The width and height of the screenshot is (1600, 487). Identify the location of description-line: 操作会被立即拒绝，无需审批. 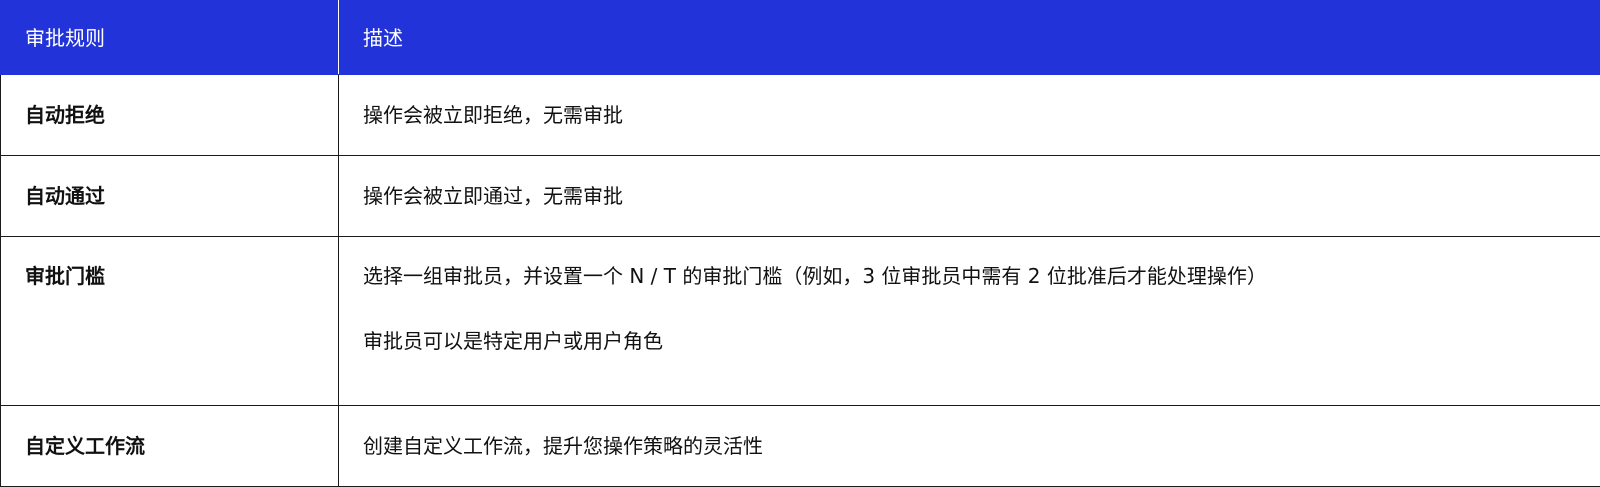
(969, 115).